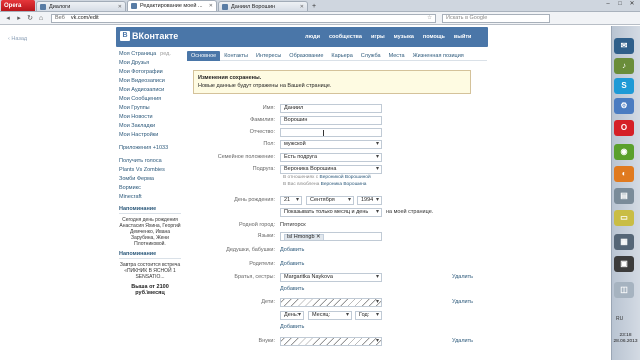 The image size is (640, 360). What do you see at coordinates (331, 277) in the screenshot?
I see `sibling-select: Margaritka Naykova` at bounding box center [331, 277].